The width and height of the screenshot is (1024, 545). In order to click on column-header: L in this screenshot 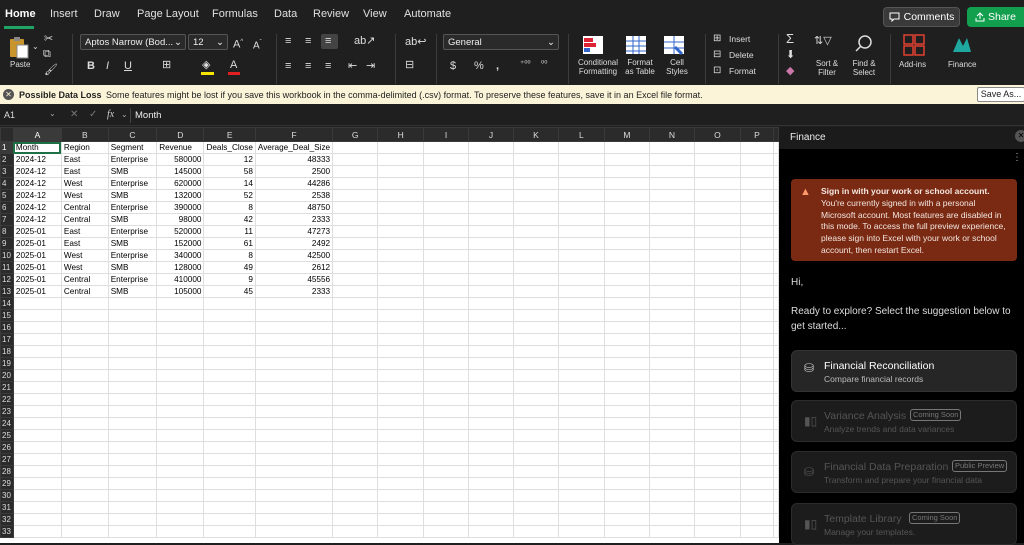, I will do `click(581, 134)`.